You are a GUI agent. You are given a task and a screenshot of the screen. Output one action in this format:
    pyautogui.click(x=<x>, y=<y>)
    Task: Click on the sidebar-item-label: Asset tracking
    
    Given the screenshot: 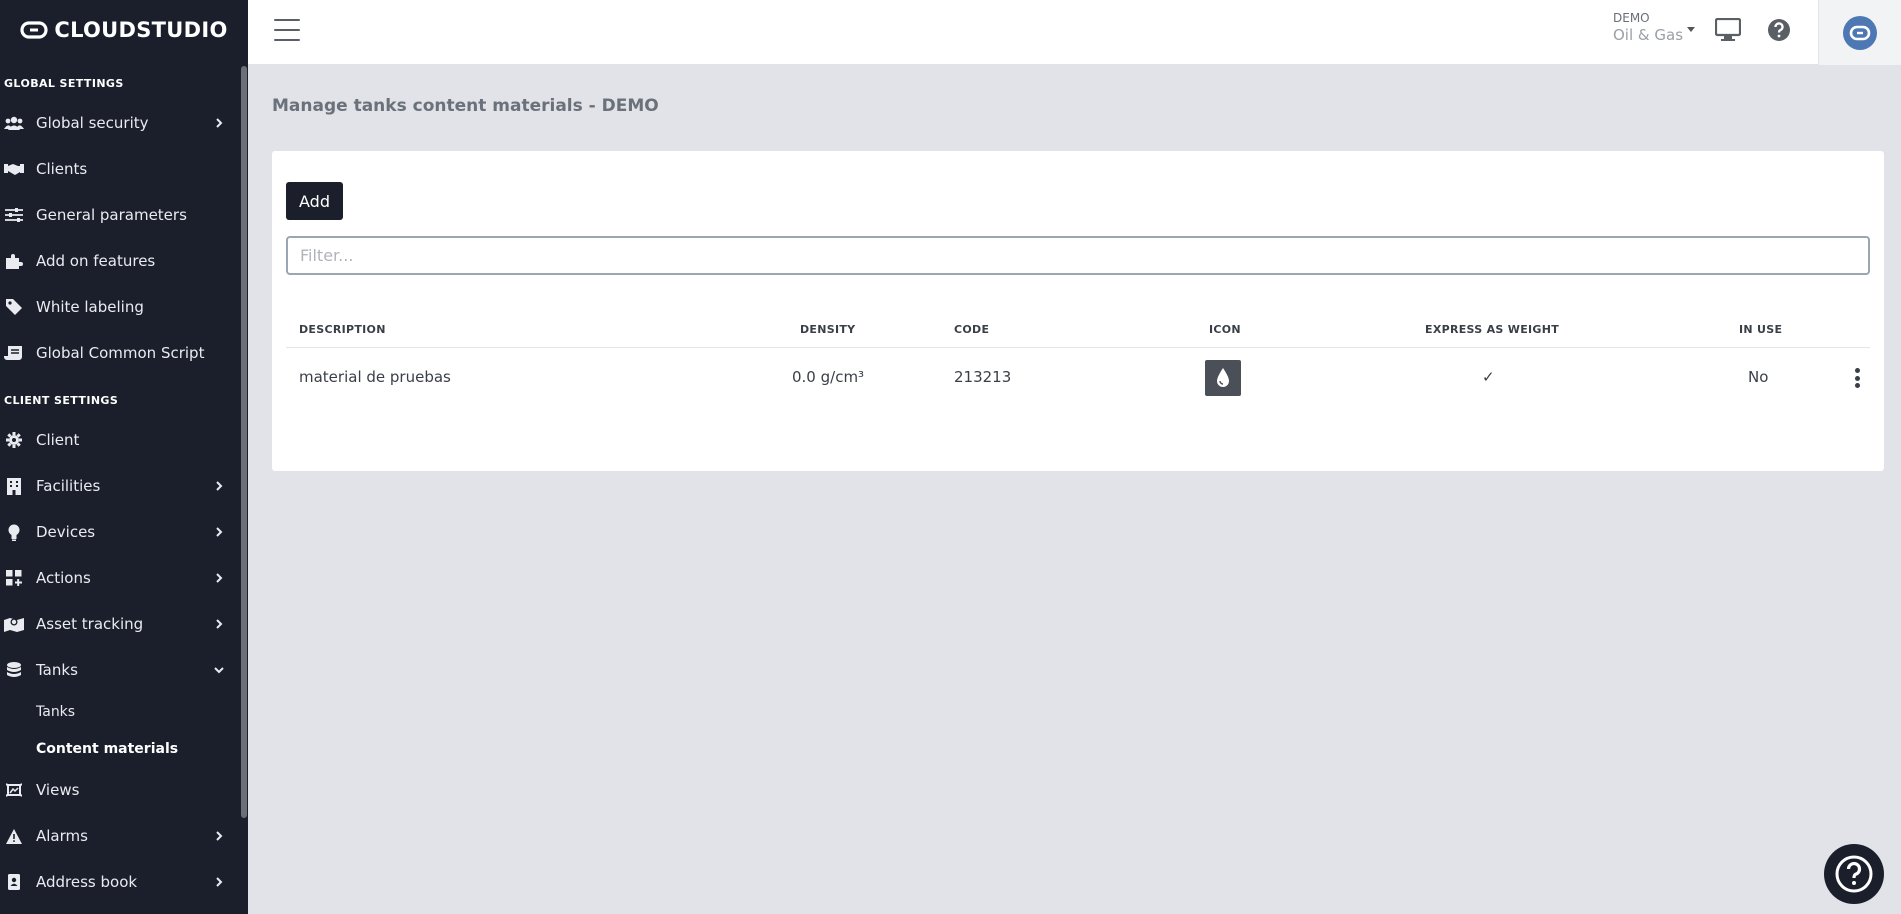 What is the action you would take?
    pyautogui.click(x=90, y=624)
    